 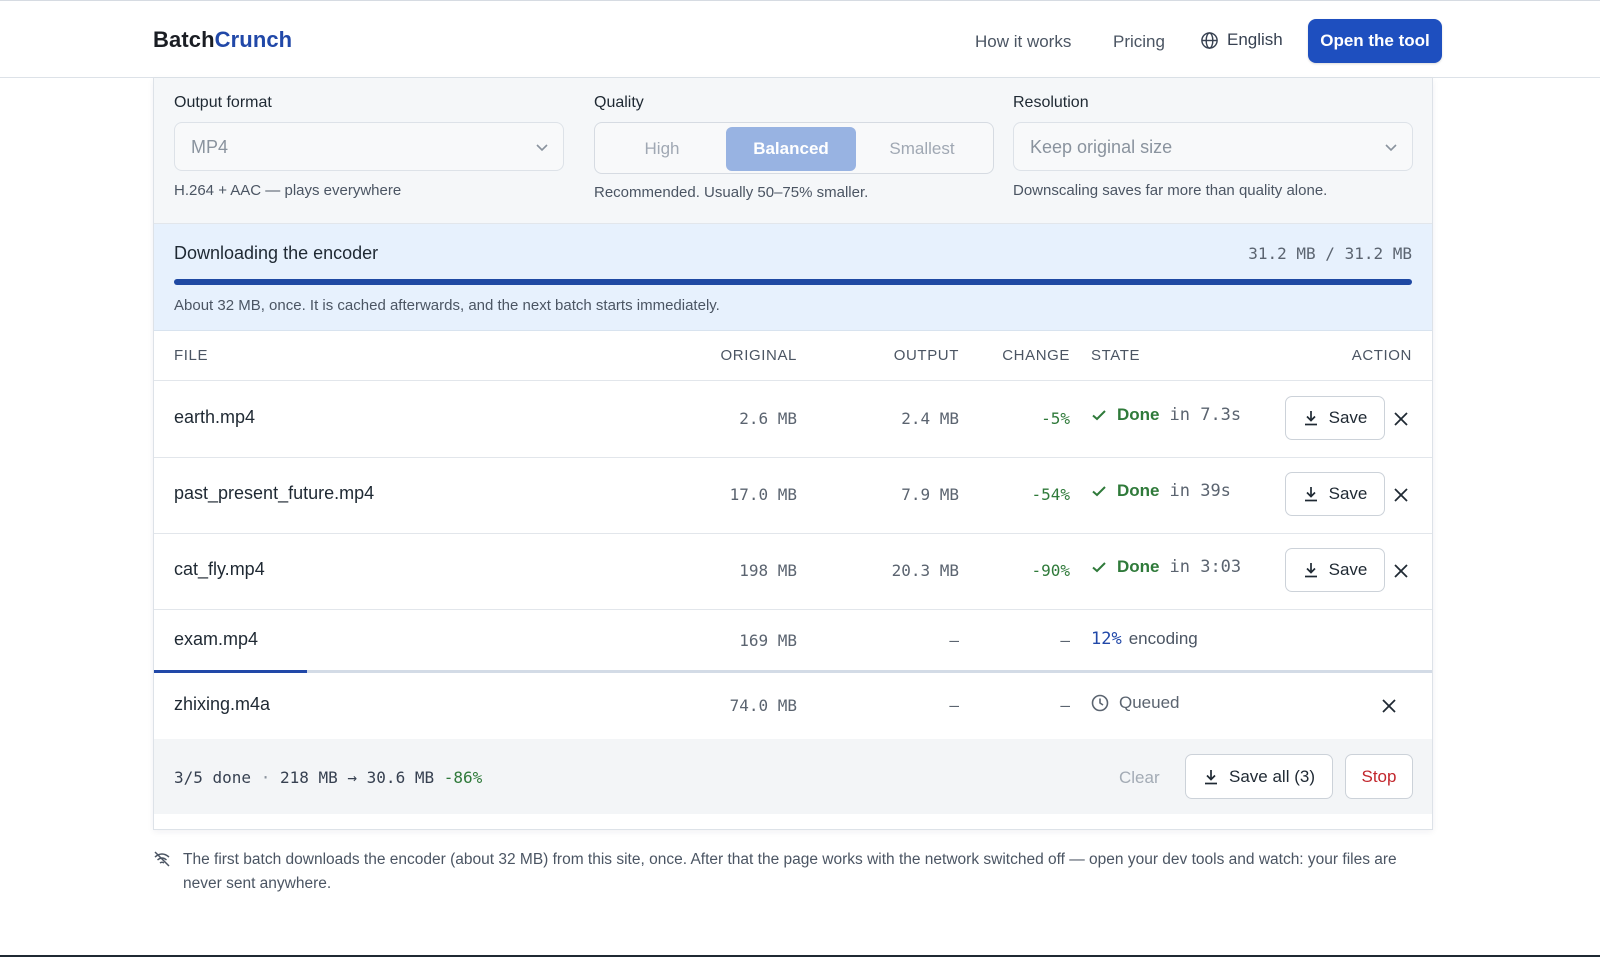 I want to click on state-label: Queued, so click(x=1149, y=702).